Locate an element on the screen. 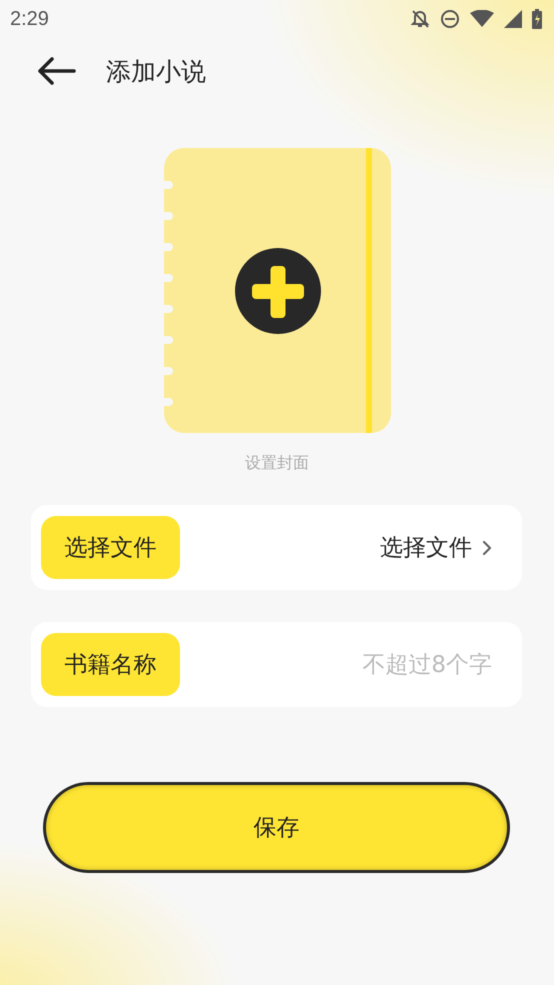 This screenshot has width=554, height=985. wifi-icon is located at coordinates (482, 19).